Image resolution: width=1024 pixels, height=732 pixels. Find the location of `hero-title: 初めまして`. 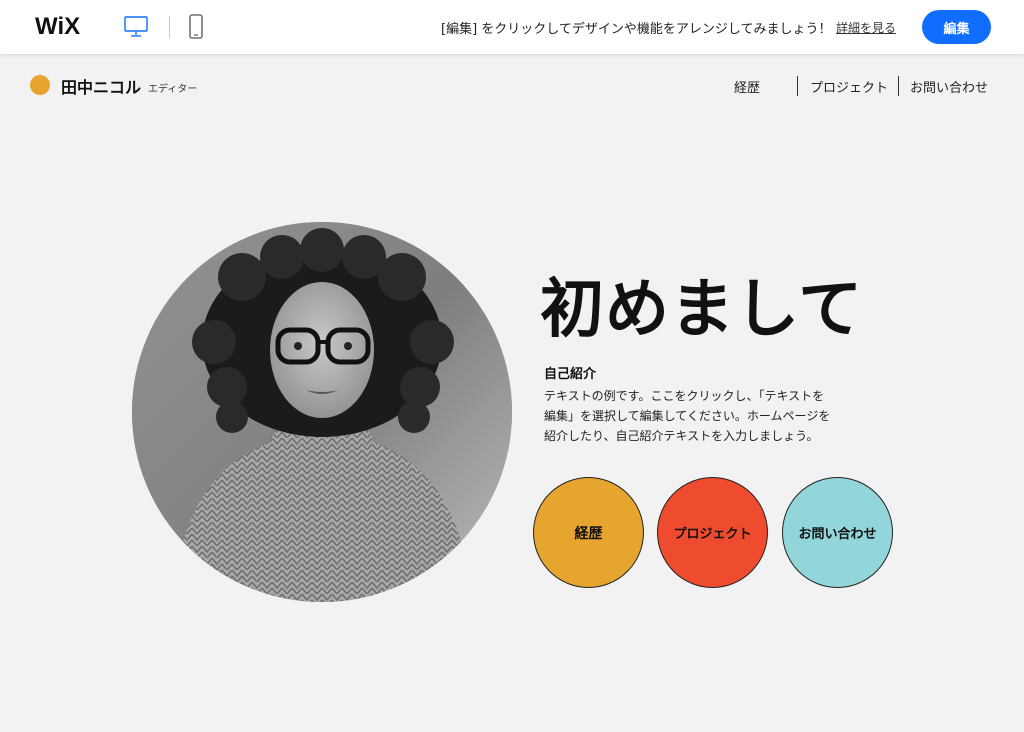

hero-title: 初めまして is located at coordinates (702, 310).